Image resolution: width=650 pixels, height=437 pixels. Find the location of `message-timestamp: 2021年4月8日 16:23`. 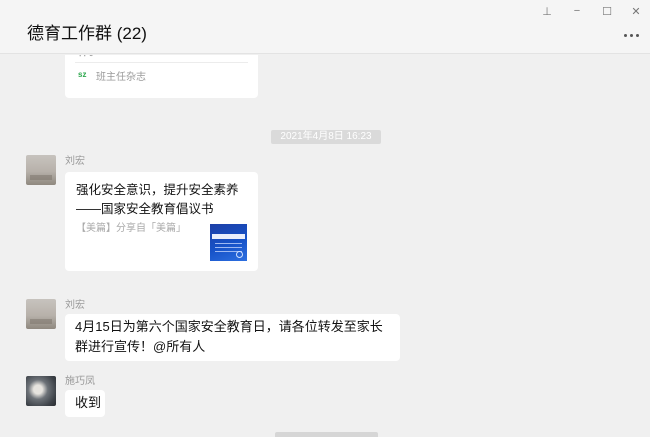

message-timestamp: 2021年4月8日 16:23 is located at coordinates (326, 137).